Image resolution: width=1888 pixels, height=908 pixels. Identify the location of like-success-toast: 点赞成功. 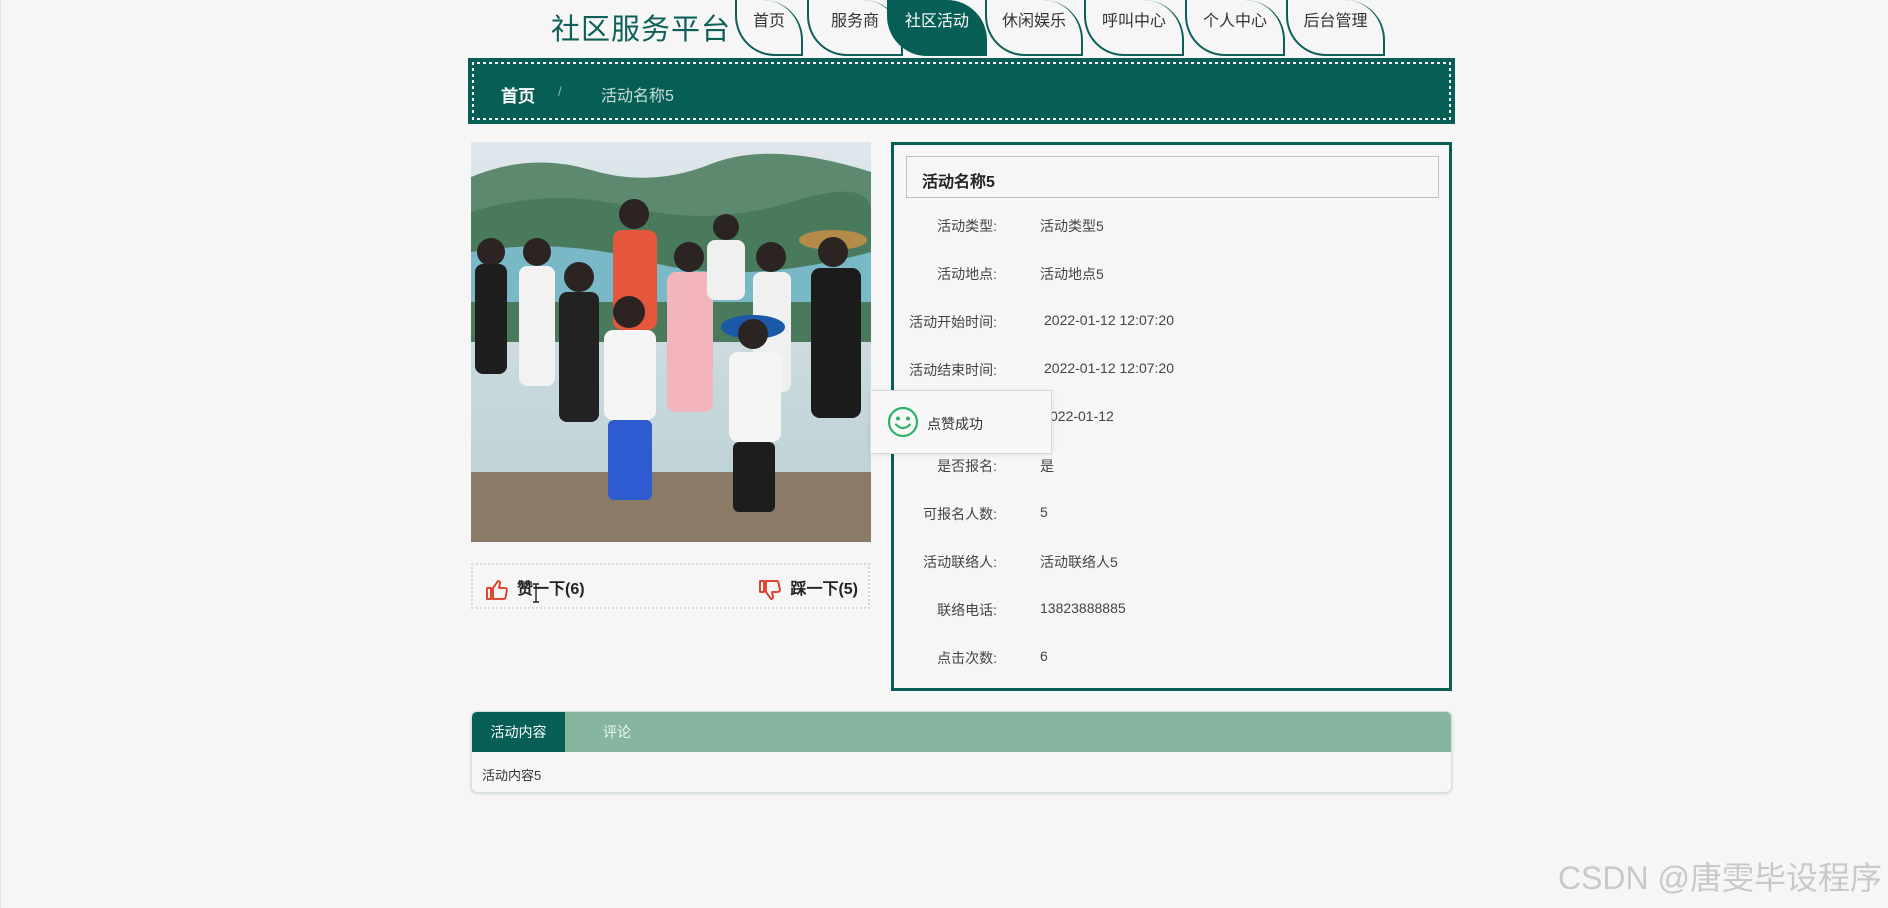
(961, 422).